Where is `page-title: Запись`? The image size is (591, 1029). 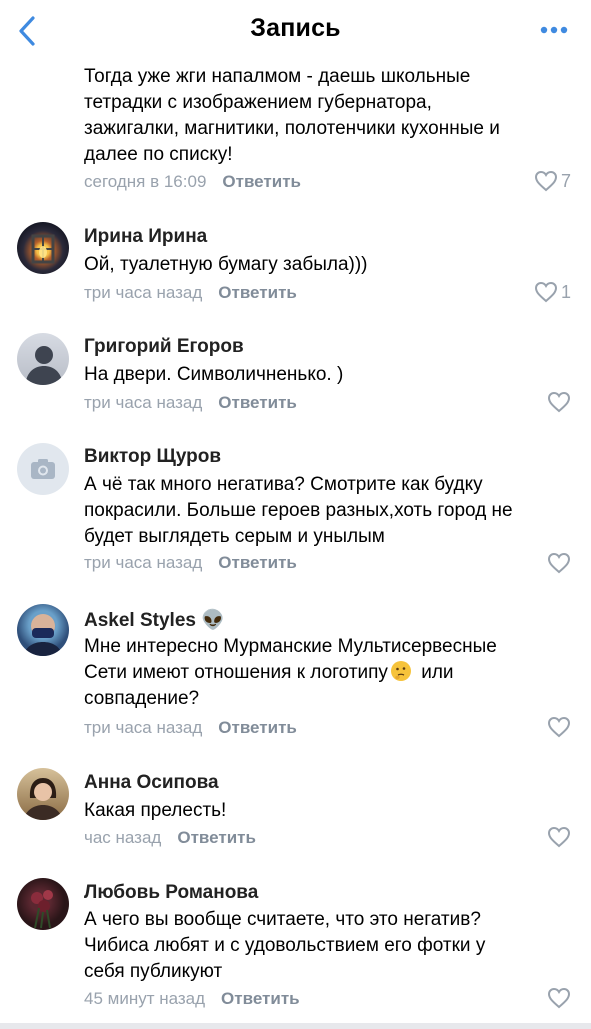
page-title: Запись is located at coordinates (295, 28).